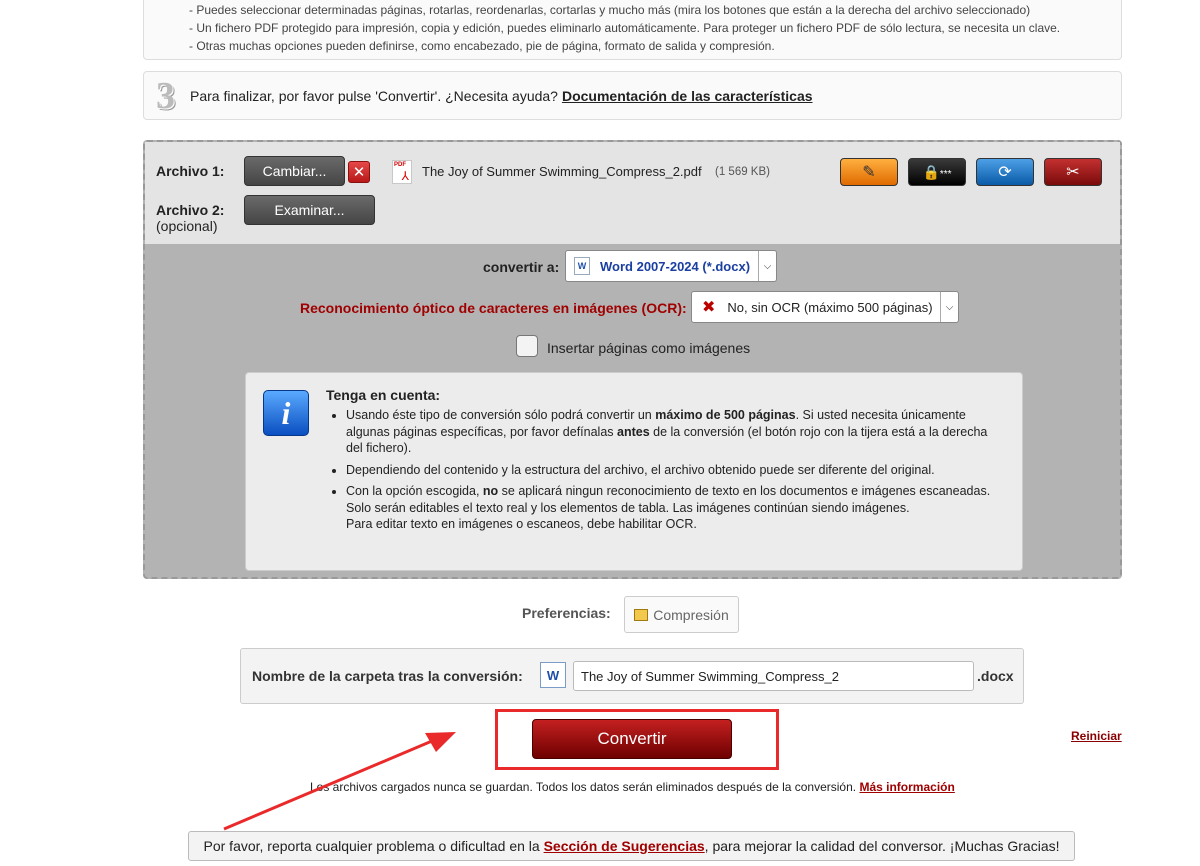 The width and height of the screenshot is (1200, 866). What do you see at coordinates (190, 171) in the screenshot?
I see `file1-label: Archivo 1:` at bounding box center [190, 171].